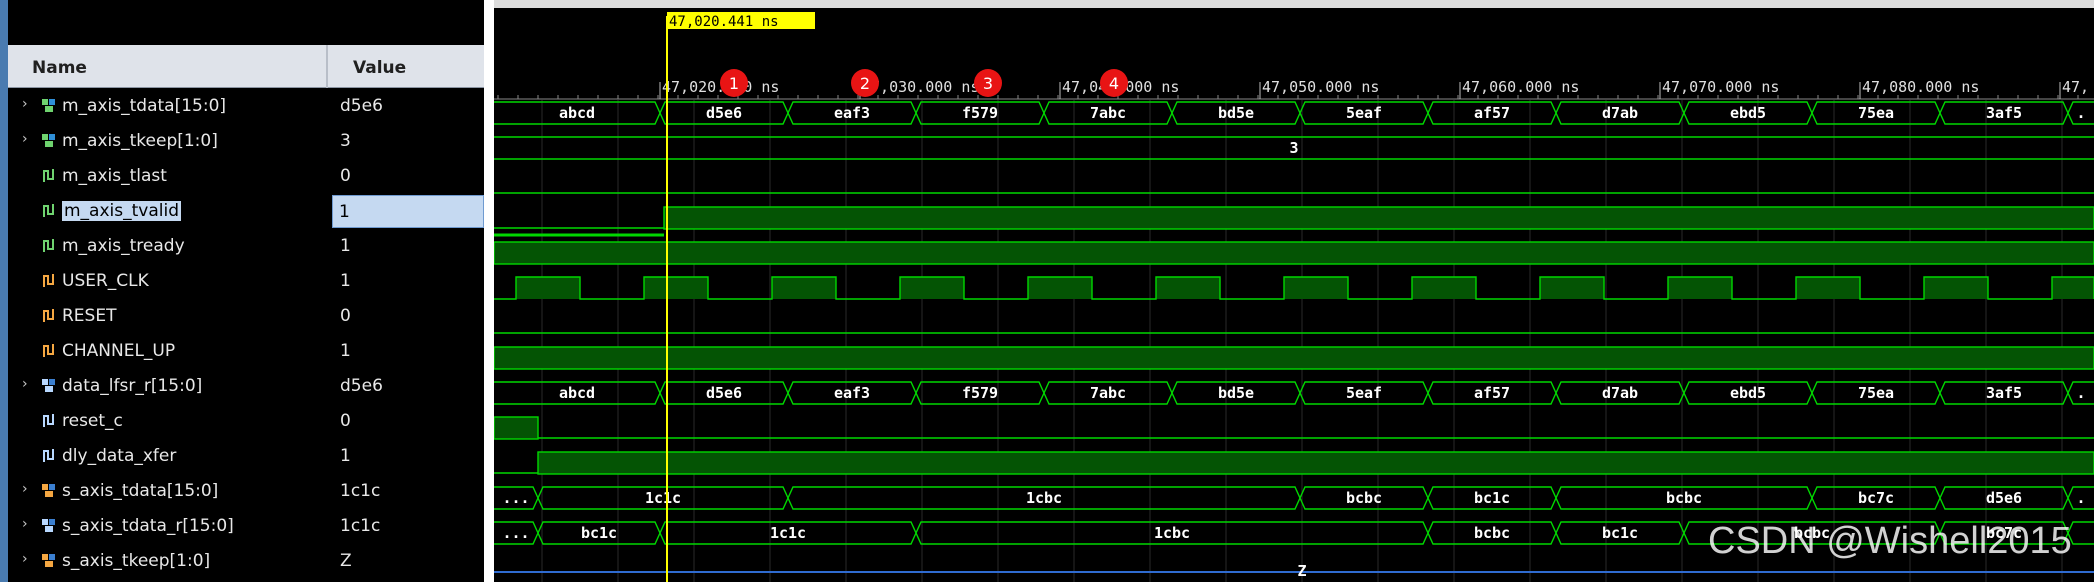 This screenshot has width=2094, height=582. What do you see at coordinates (118, 351) in the screenshot?
I see `signal-name: CHANNEL_UP` at bounding box center [118, 351].